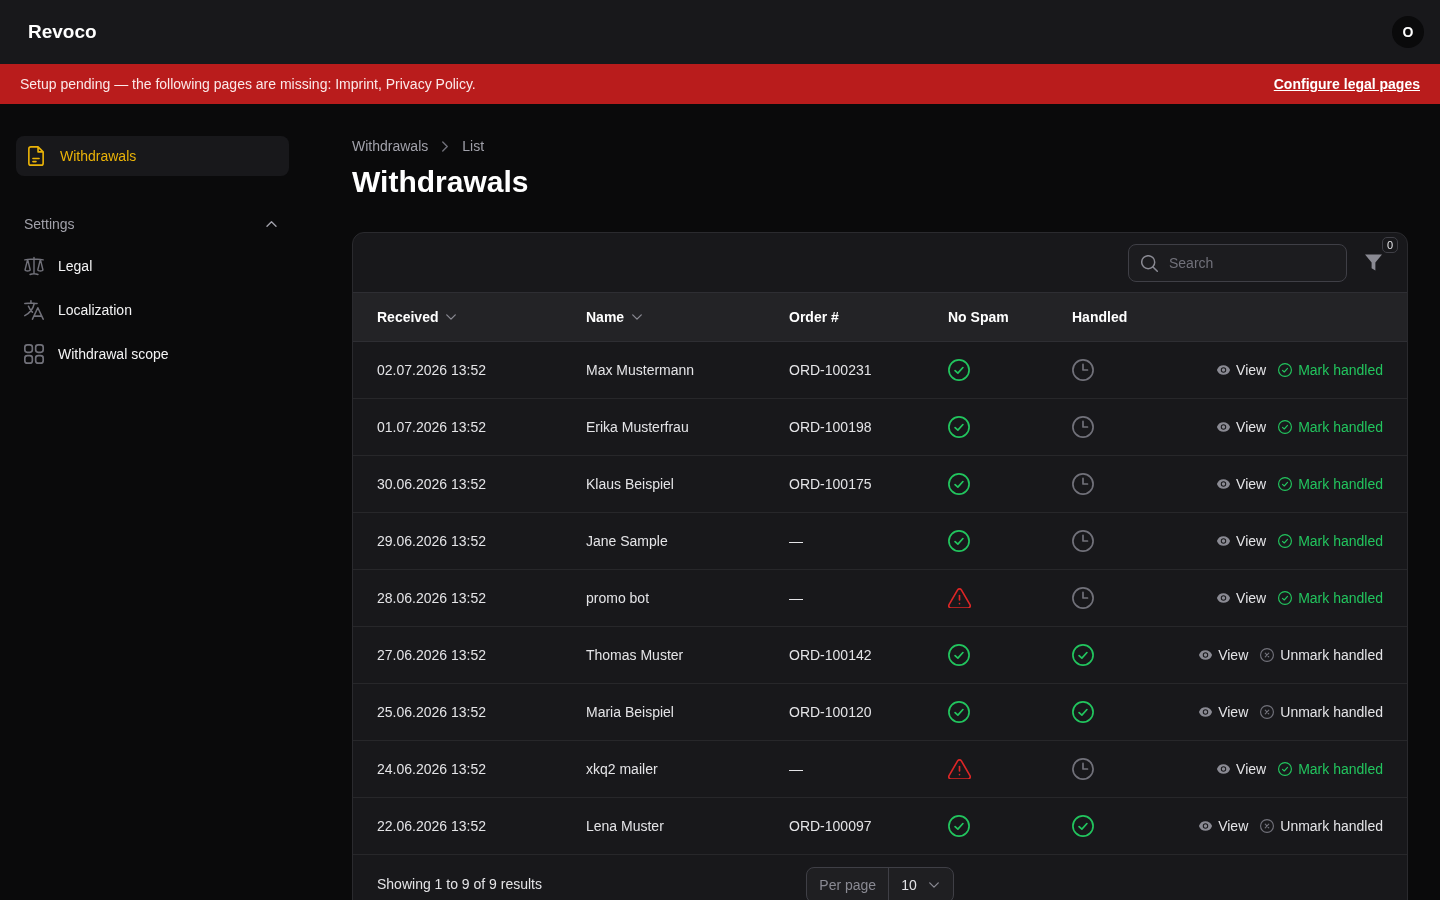 The width and height of the screenshot is (1440, 900). Describe the element at coordinates (431, 712) in the screenshot. I see `date-cell: 25.06.2026 13:52` at that location.